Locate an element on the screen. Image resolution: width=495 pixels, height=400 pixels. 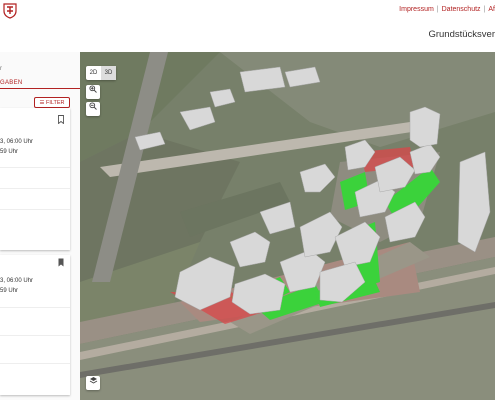
header-links: Impressum | Datenschutz | Af is located at coordinates (447, 9).